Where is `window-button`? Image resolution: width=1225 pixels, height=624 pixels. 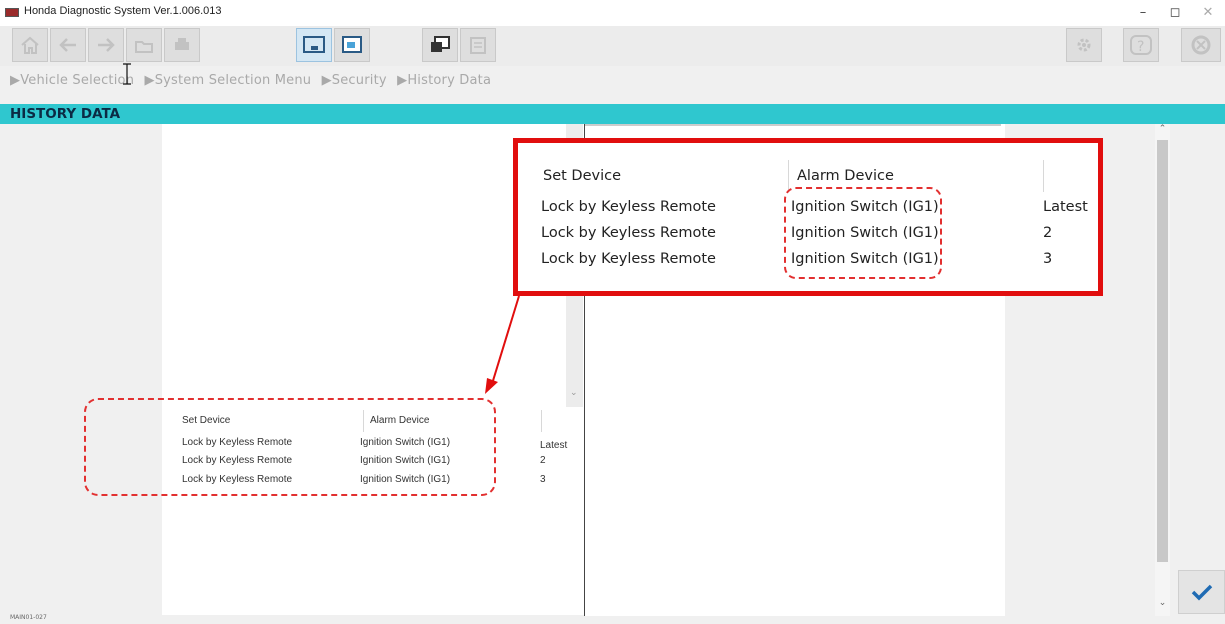 window-button is located at coordinates (352, 45).